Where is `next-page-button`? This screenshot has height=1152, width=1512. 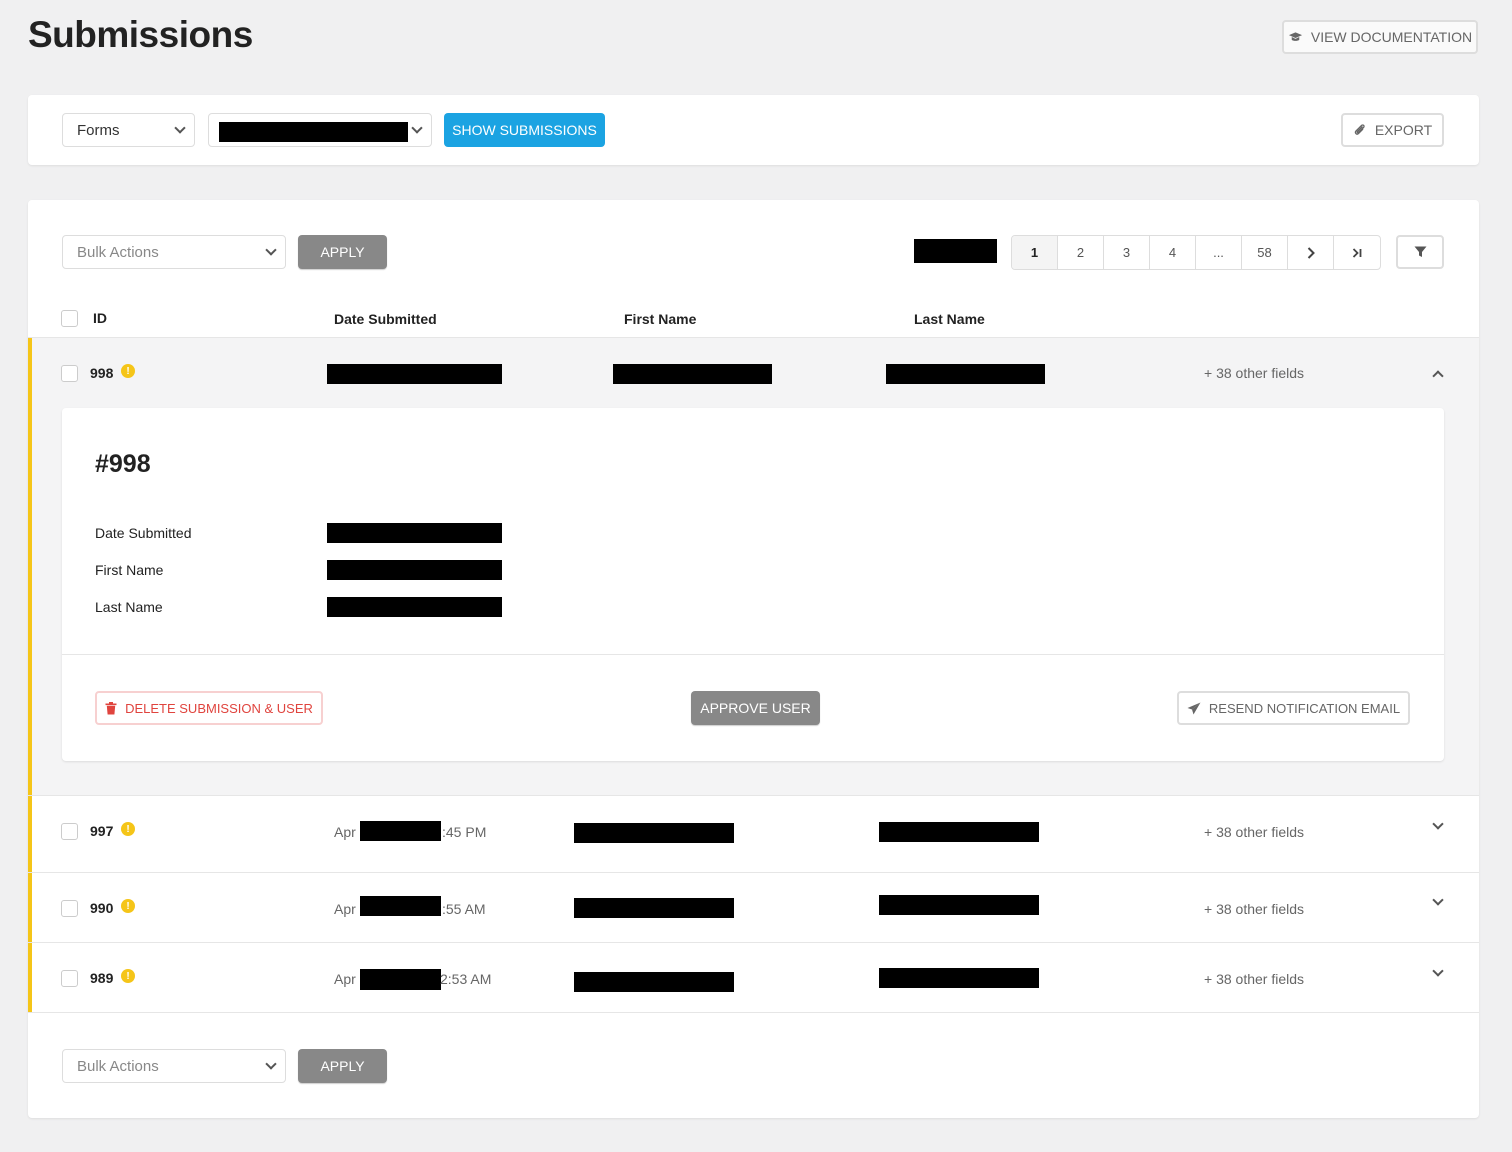
next-page-button is located at coordinates (1311, 252).